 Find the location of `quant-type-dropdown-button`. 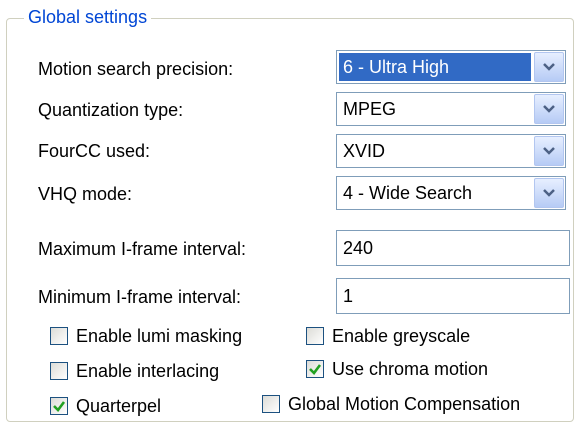

quant-type-dropdown-button is located at coordinates (549, 109).